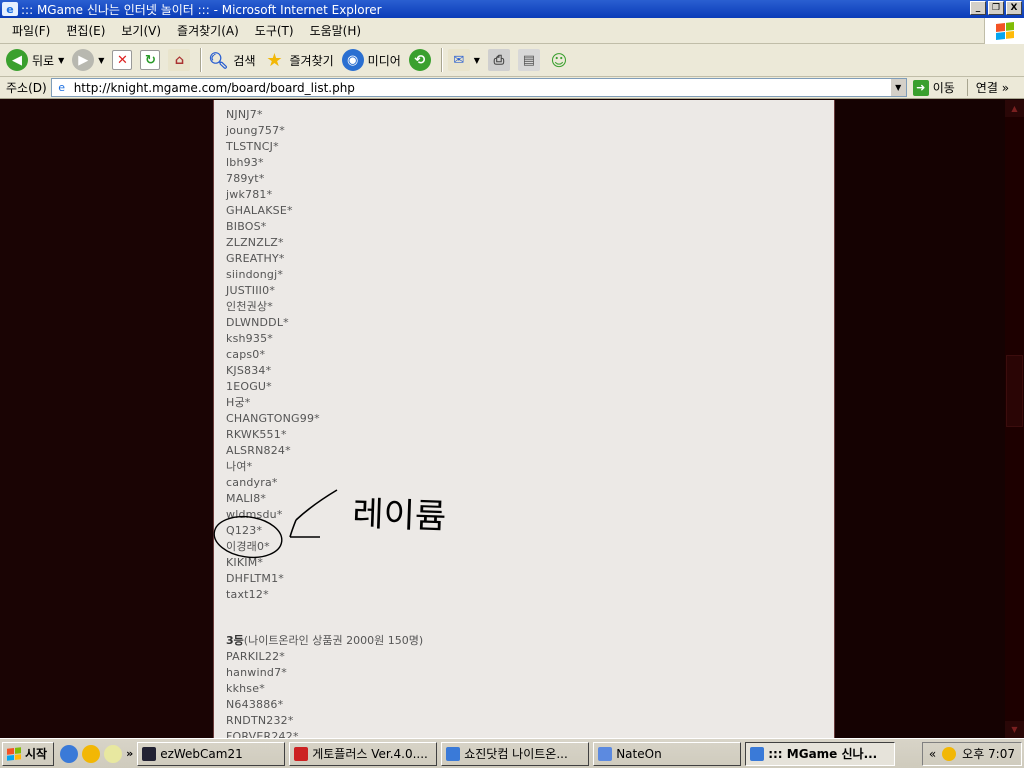  I want to click on back-button: ◀ 뒤로 ▼, so click(35, 60).